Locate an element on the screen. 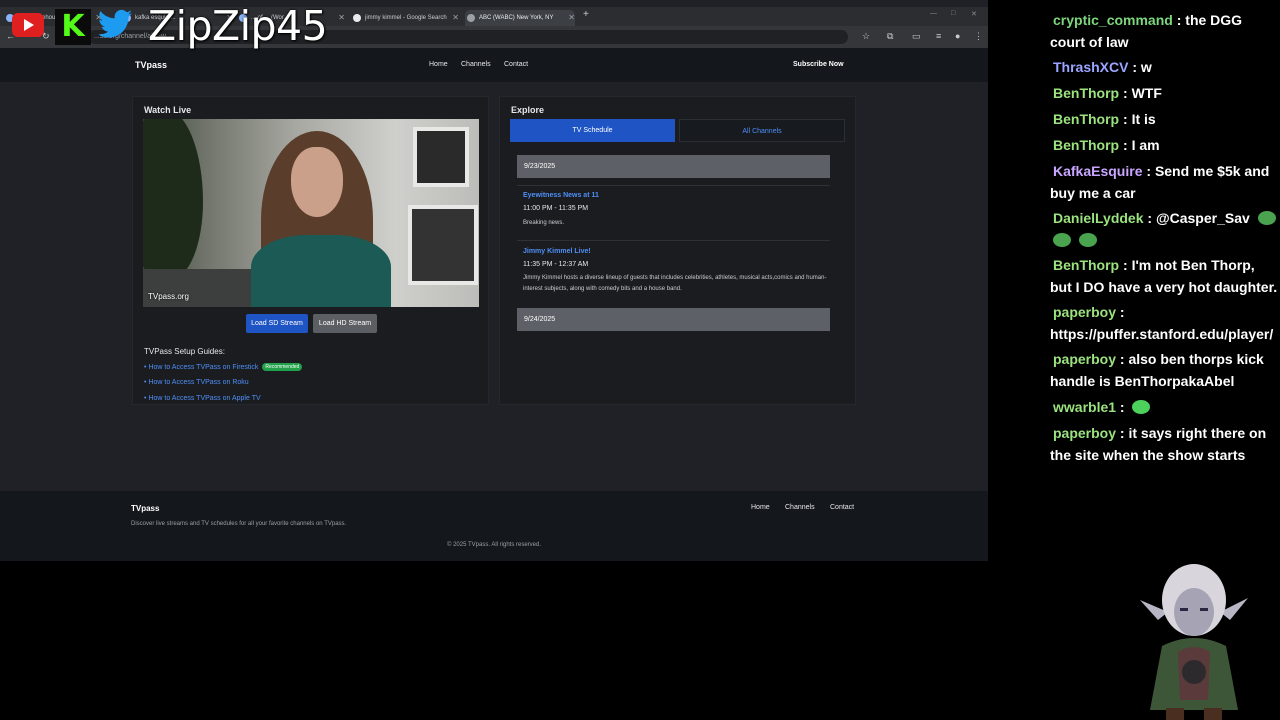 This screenshot has height=720, width=1280. tab-favicon-icon is located at coordinates (471, 18).